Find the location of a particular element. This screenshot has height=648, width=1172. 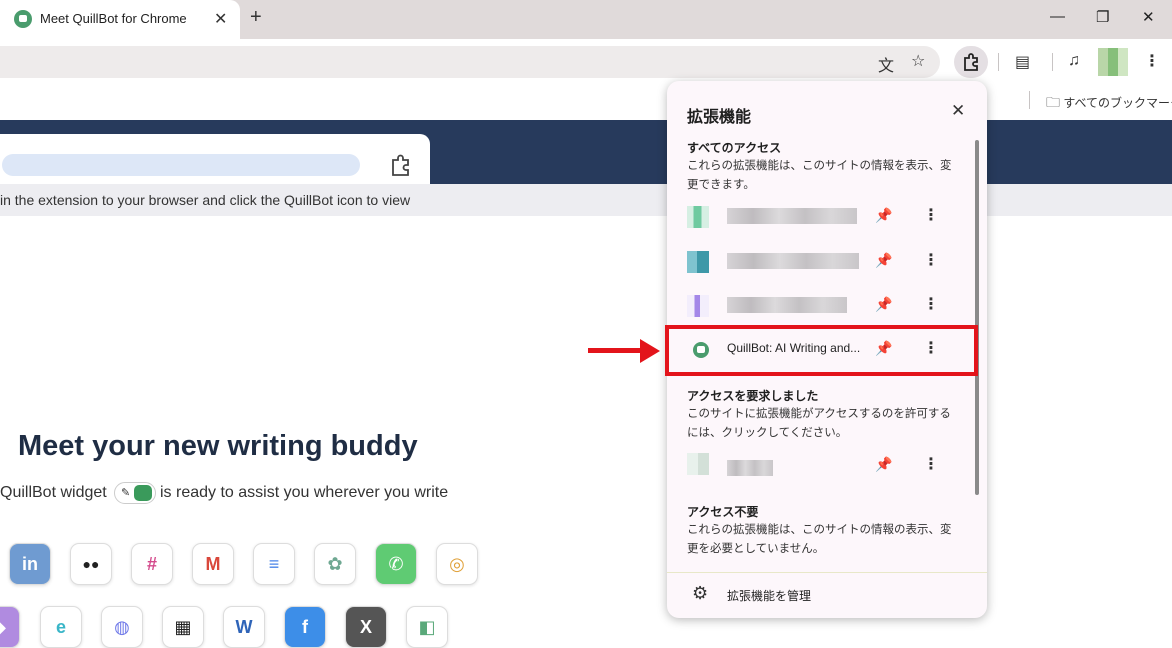

bookmarks-bar is located at coordinates (586, 99).